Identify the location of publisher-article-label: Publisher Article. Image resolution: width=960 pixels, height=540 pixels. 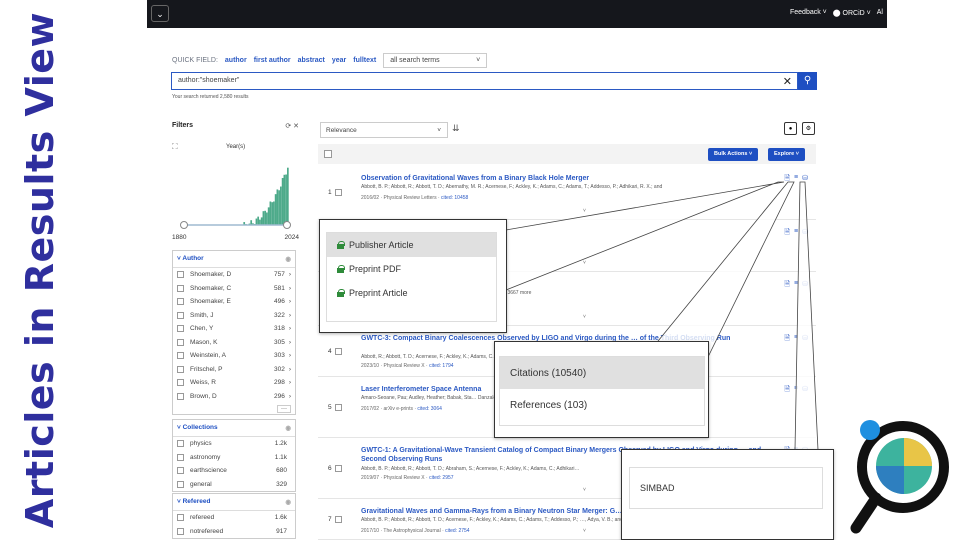
(381, 245).